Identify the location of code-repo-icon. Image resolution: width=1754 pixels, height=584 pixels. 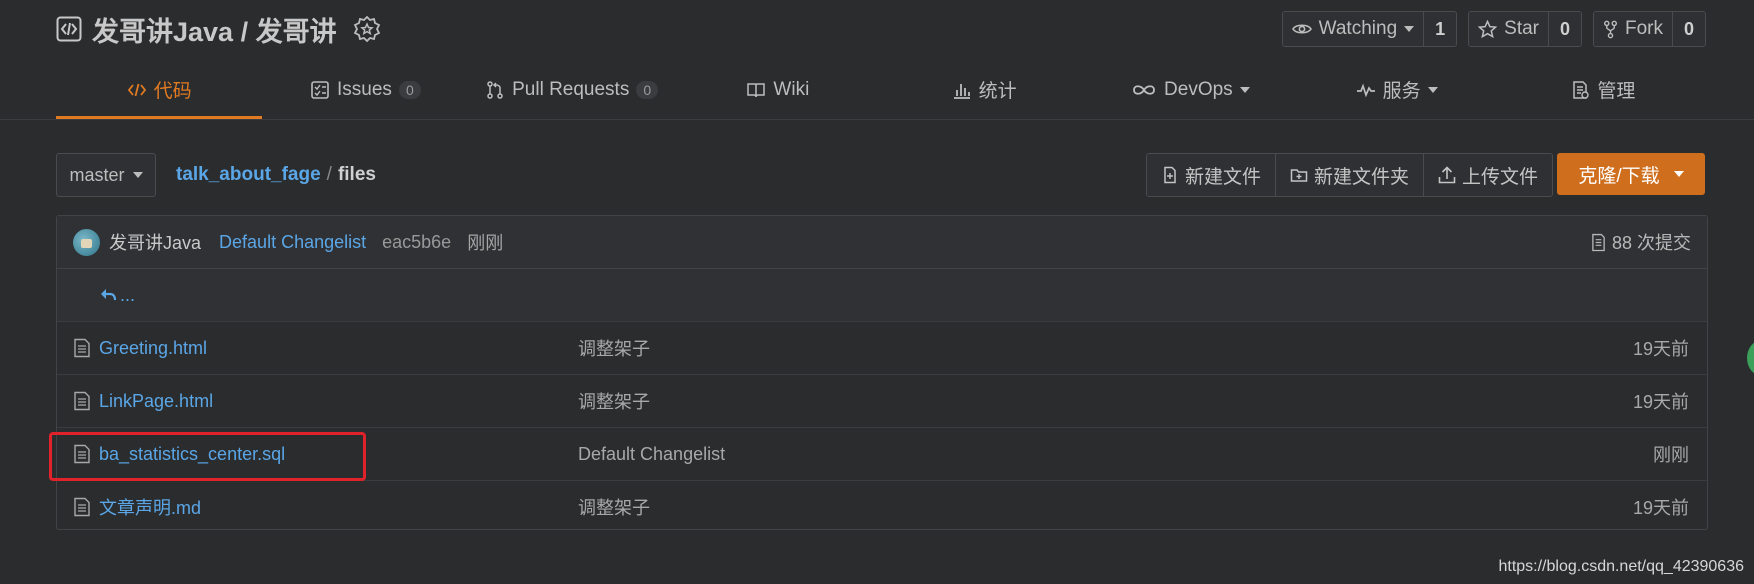
(69, 29).